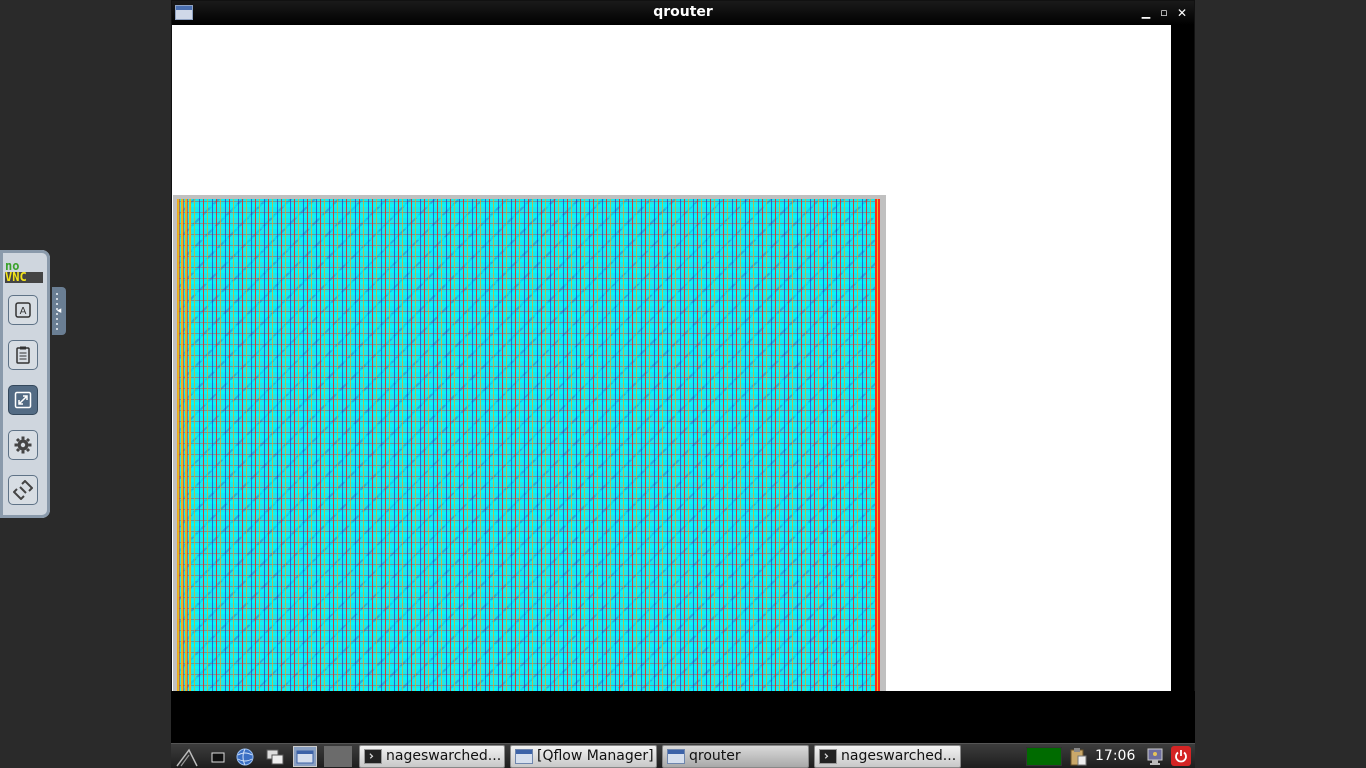 The width and height of the screenshot is (1366, 768). Describe the element at coordinates (1182, 358) in the screenshot. I see `canvas-right-margin` at that location.